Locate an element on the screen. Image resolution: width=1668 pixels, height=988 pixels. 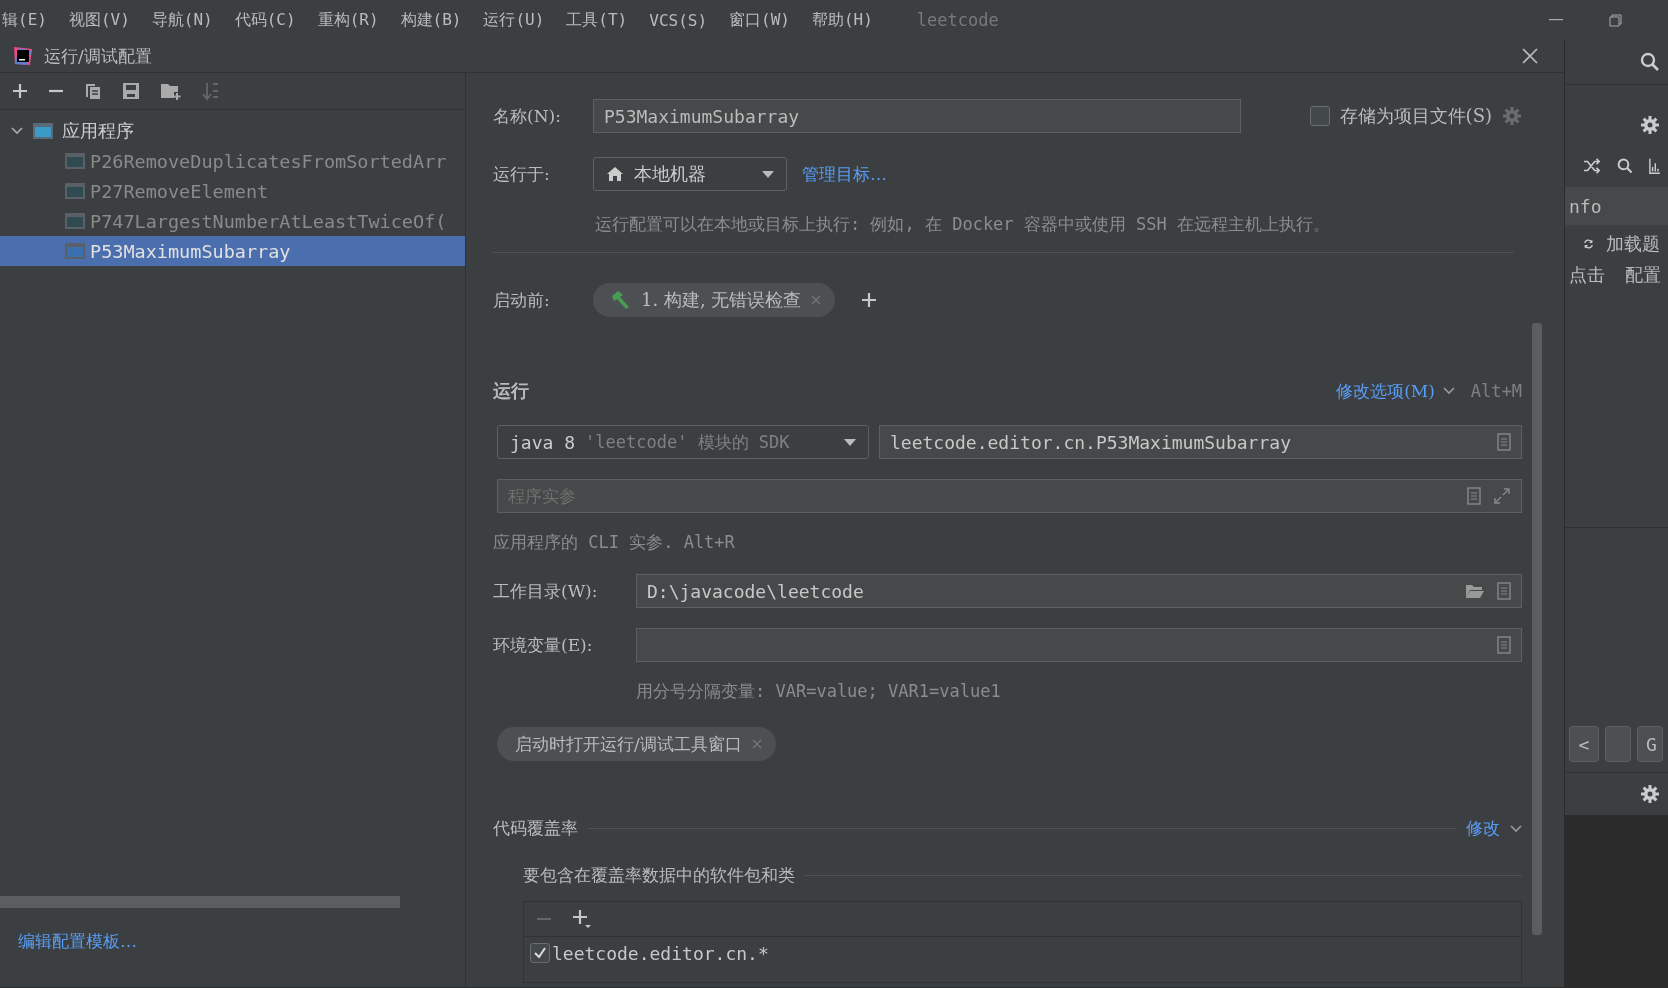
task-chip: 1. 构建, 无错误检查 is located at coordinates (714, 300).